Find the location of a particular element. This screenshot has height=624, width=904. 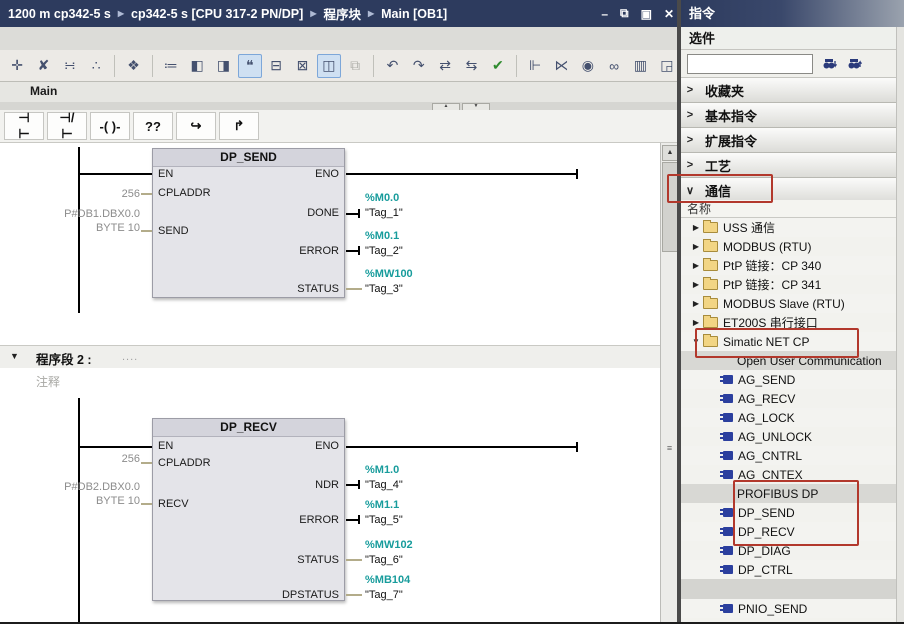

coil-button: -( )- is located at coordinates (110, 126).